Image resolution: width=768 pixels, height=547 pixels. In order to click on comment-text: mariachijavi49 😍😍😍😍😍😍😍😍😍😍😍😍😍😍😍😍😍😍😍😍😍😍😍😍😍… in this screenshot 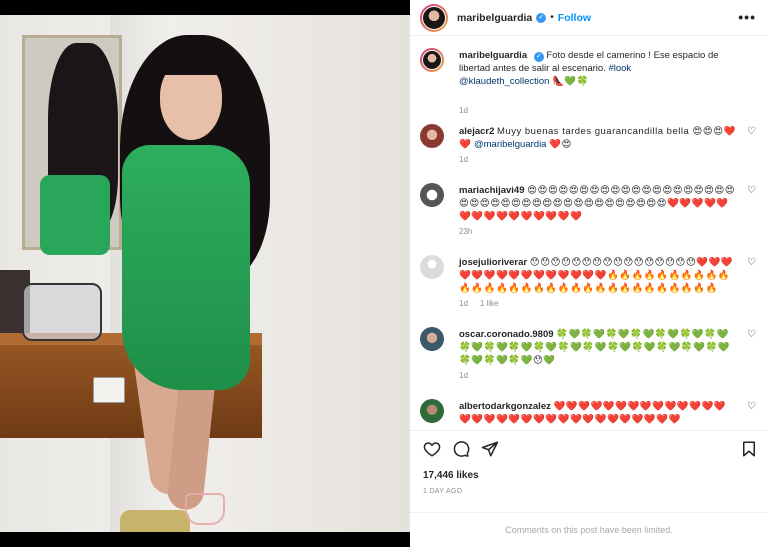, I will do `click(598, 203)`.